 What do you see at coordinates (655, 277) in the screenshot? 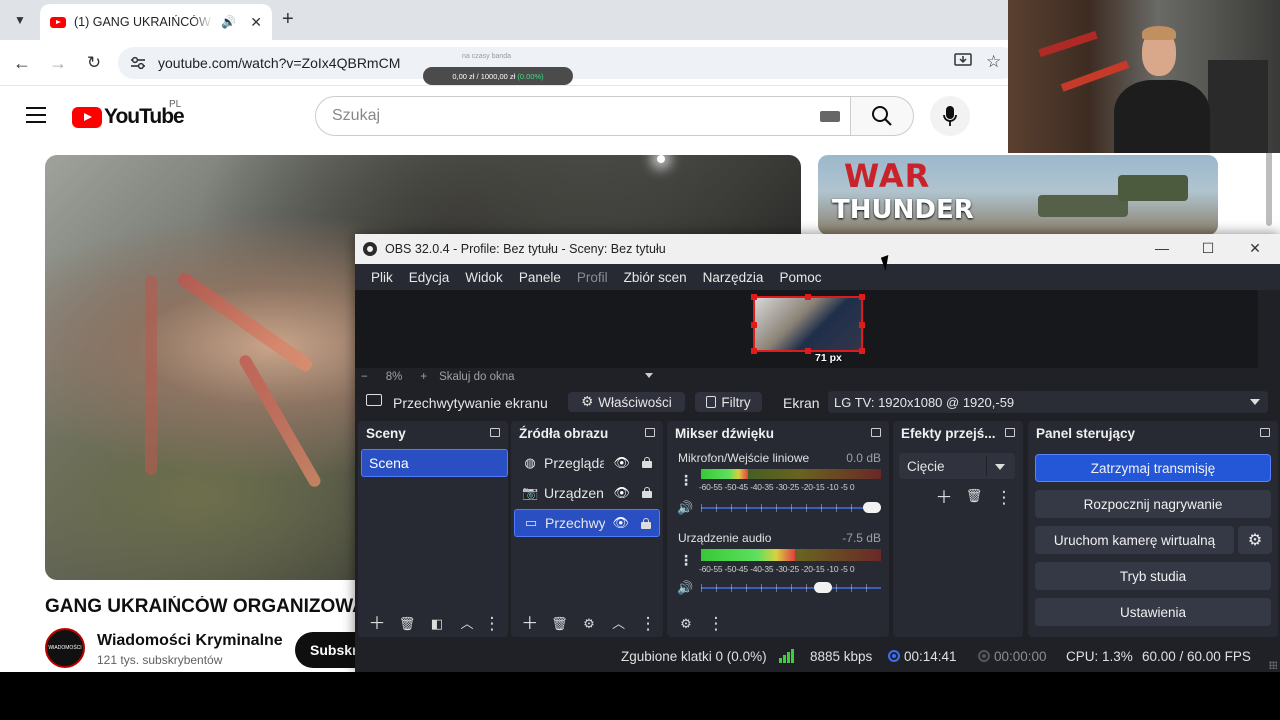
I see `menu-zbior-scen: Zbiór scen` at bounding box center [655, 277].